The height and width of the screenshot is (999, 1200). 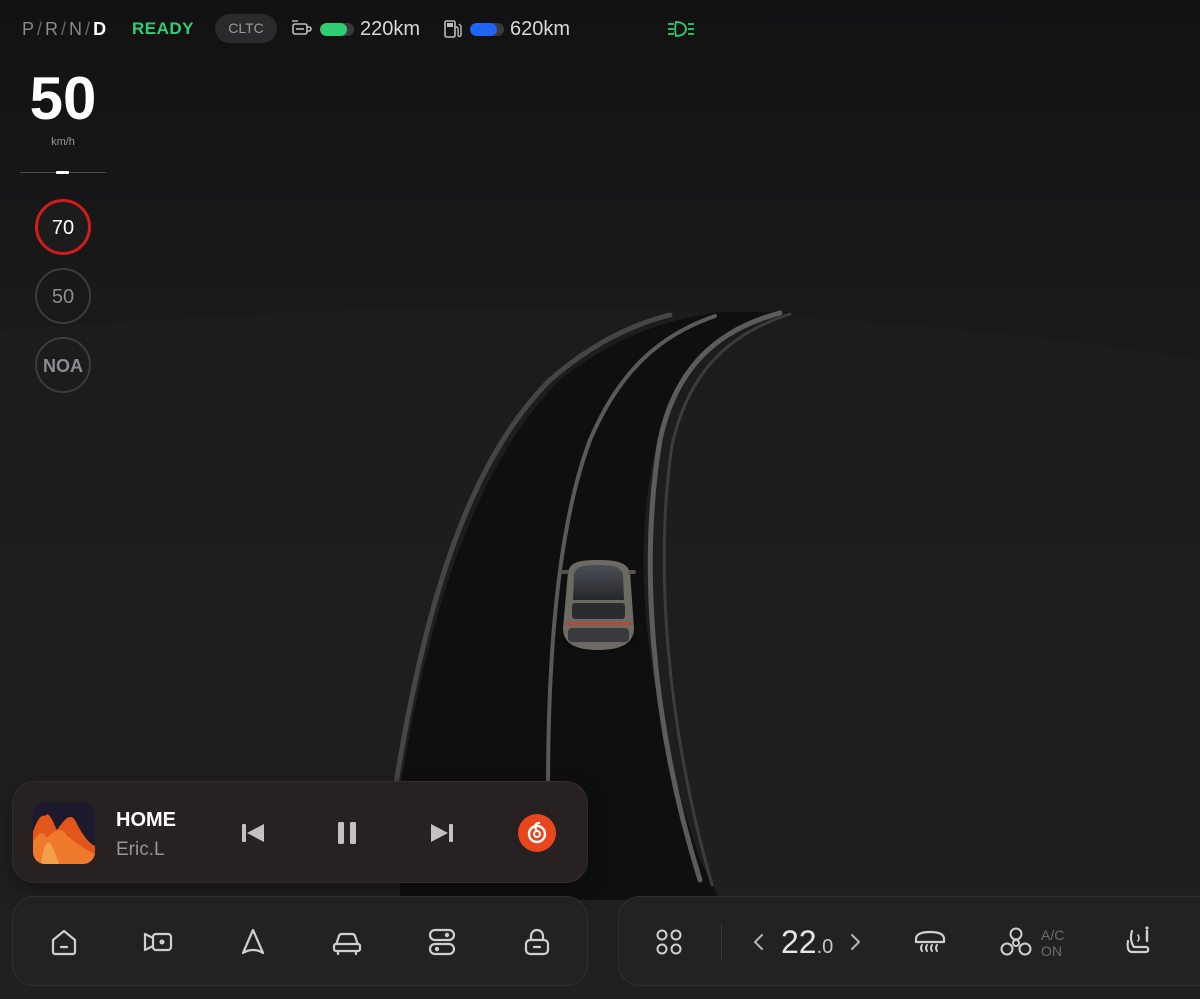 I want to click on ac-control: A/C ON, so click(x=1031, y=943).